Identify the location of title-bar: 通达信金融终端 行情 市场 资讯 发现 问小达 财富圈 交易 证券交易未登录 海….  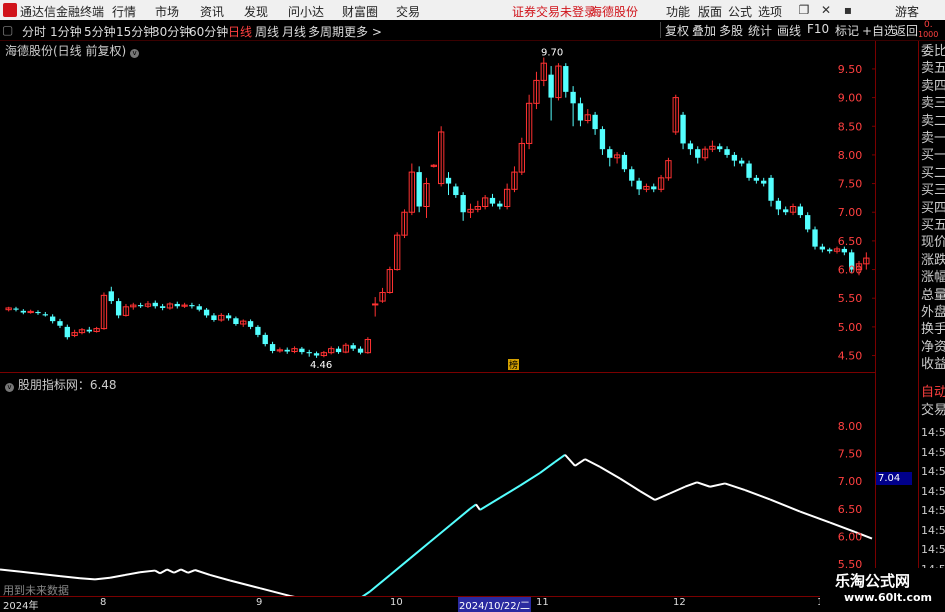
(472, 10).